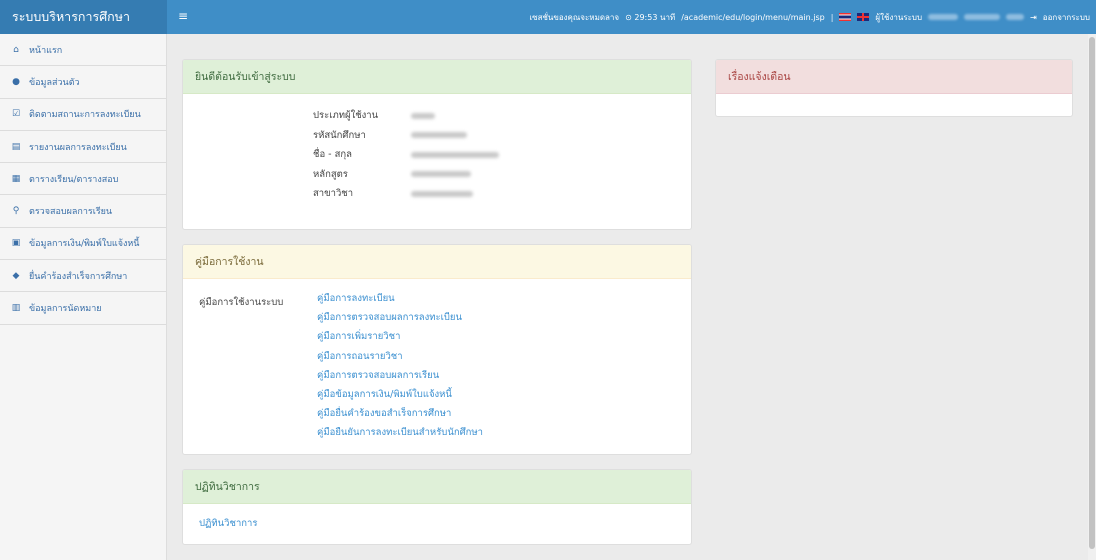  I want to click on sidebar-item-registration-status: ☑ ติดตามสถานะการลงทะเบียน, so click(83, 115).